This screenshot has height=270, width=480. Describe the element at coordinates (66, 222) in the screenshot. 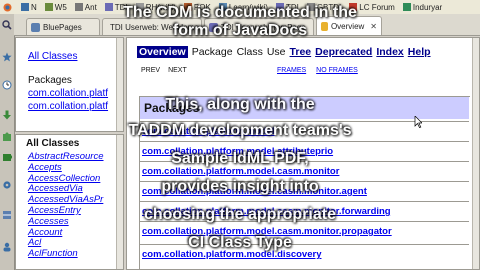

I see `class-link: Accesses` at that location.